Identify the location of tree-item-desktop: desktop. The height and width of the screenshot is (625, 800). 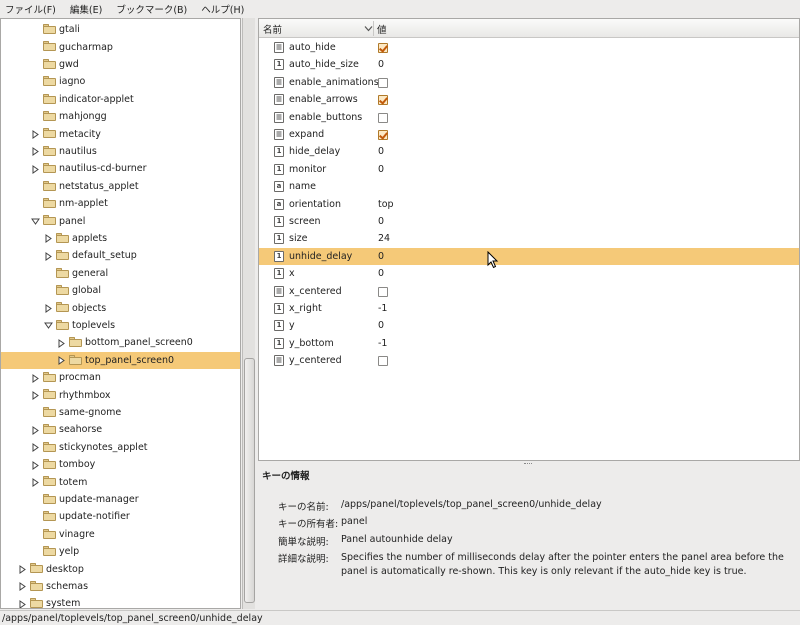
(120, 568).